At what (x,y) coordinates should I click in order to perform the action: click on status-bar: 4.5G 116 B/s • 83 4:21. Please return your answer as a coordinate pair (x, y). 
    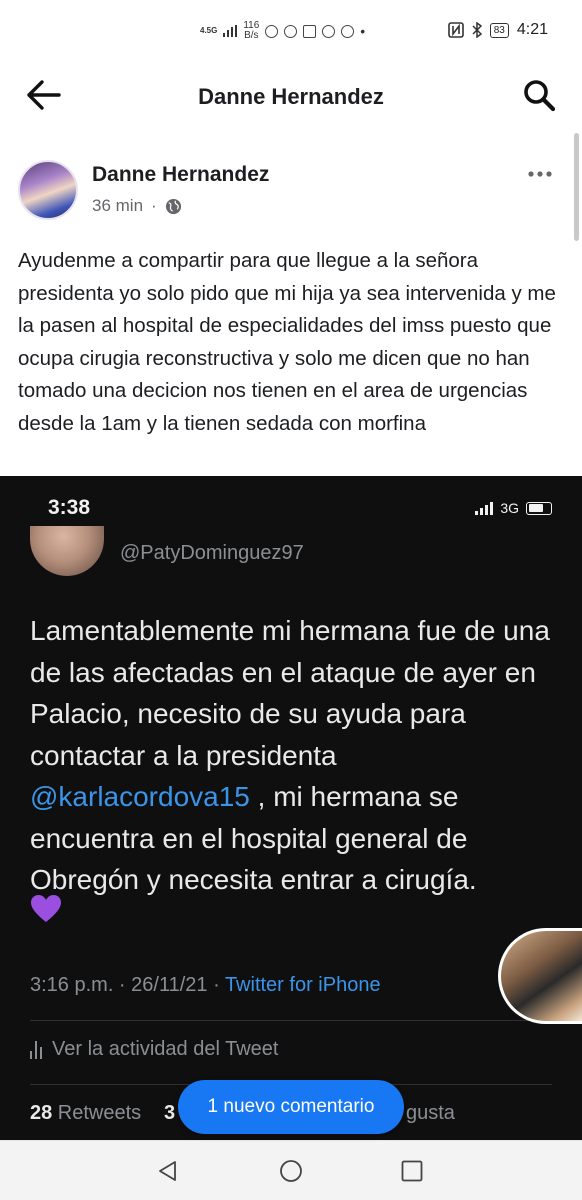
    Looking at the image, I should click on (291, 31).